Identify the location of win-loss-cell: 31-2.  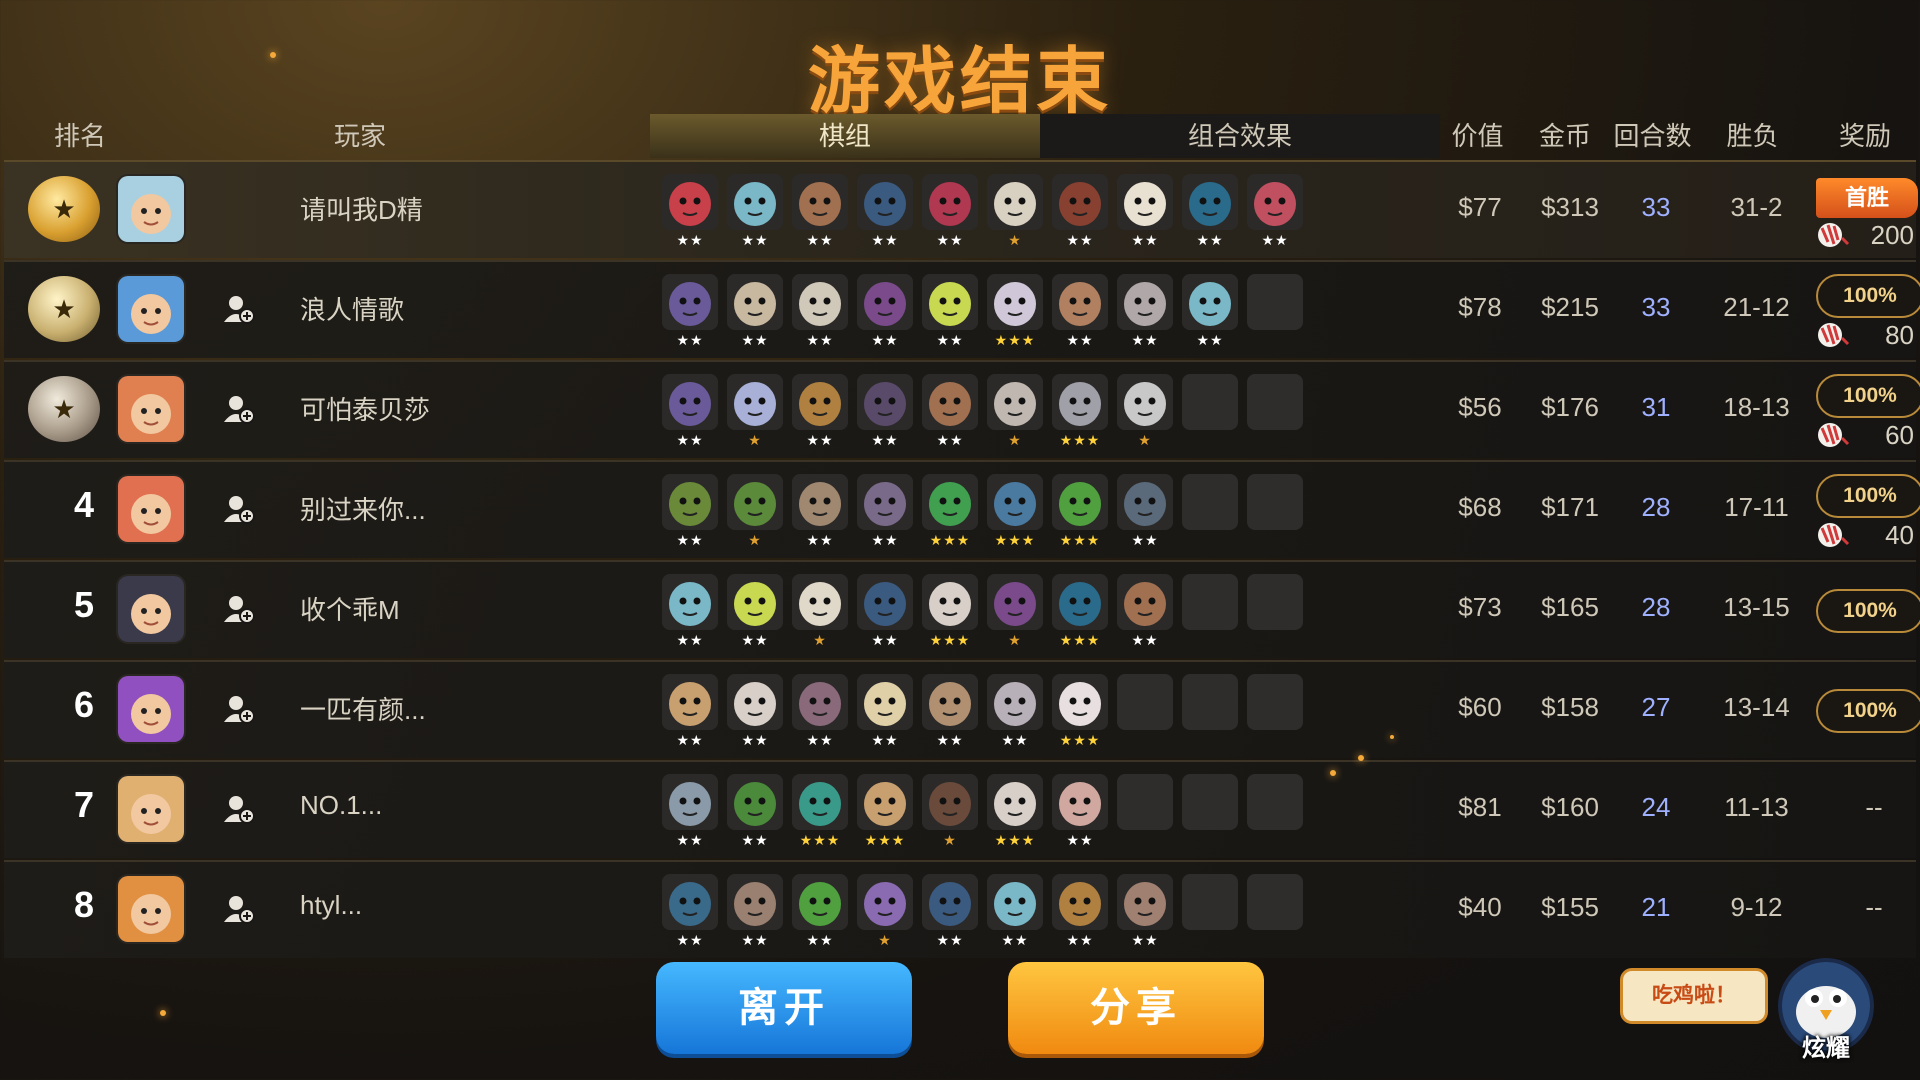
(1756, 207).